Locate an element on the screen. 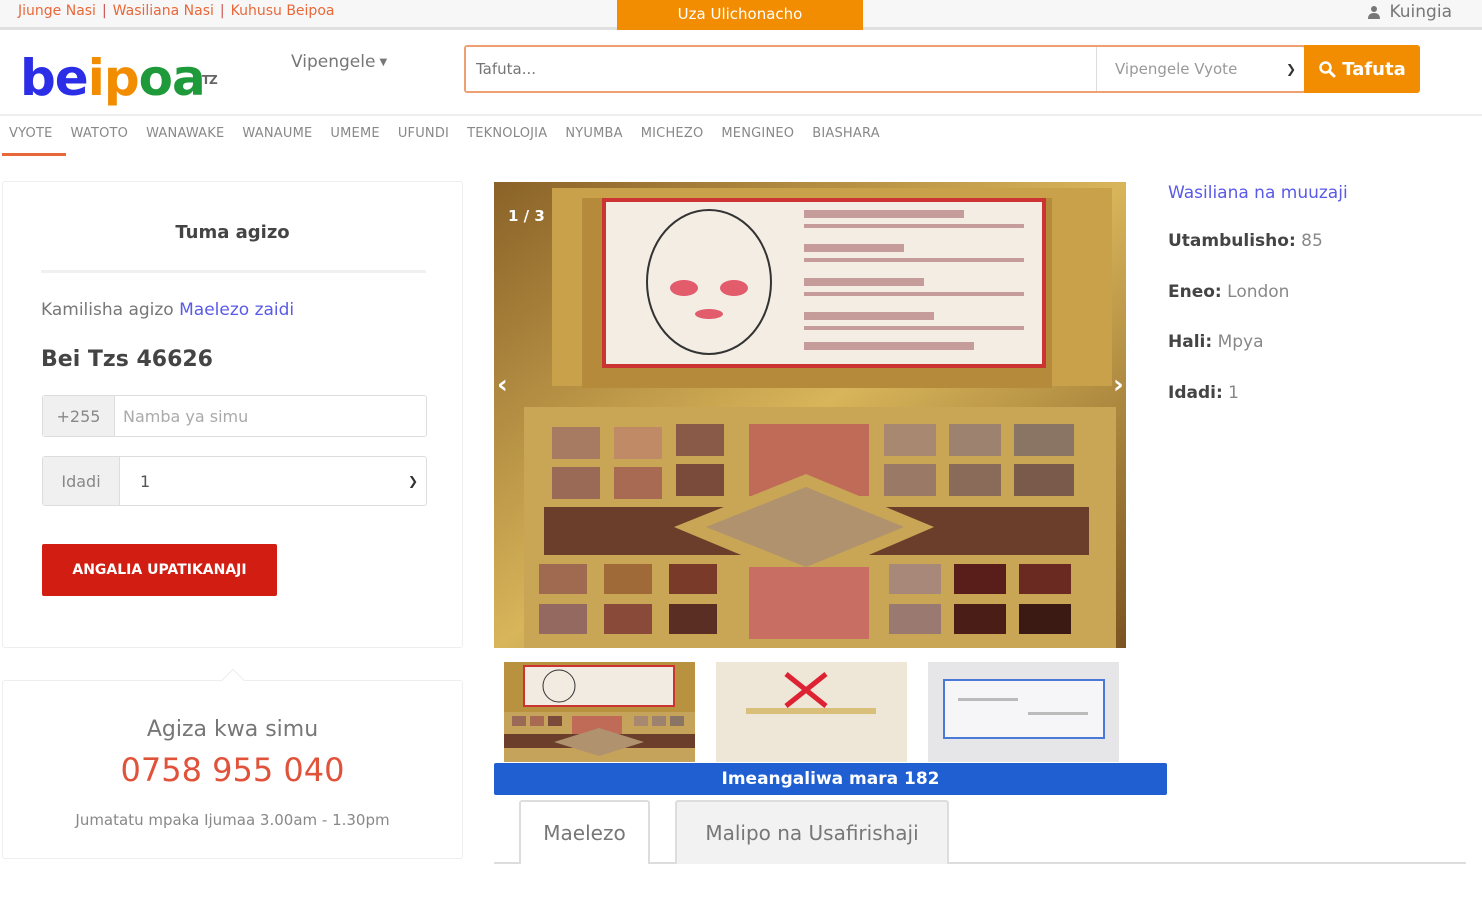 The image size is (1482, 900). header-divider is located at coordinates (741, 115).